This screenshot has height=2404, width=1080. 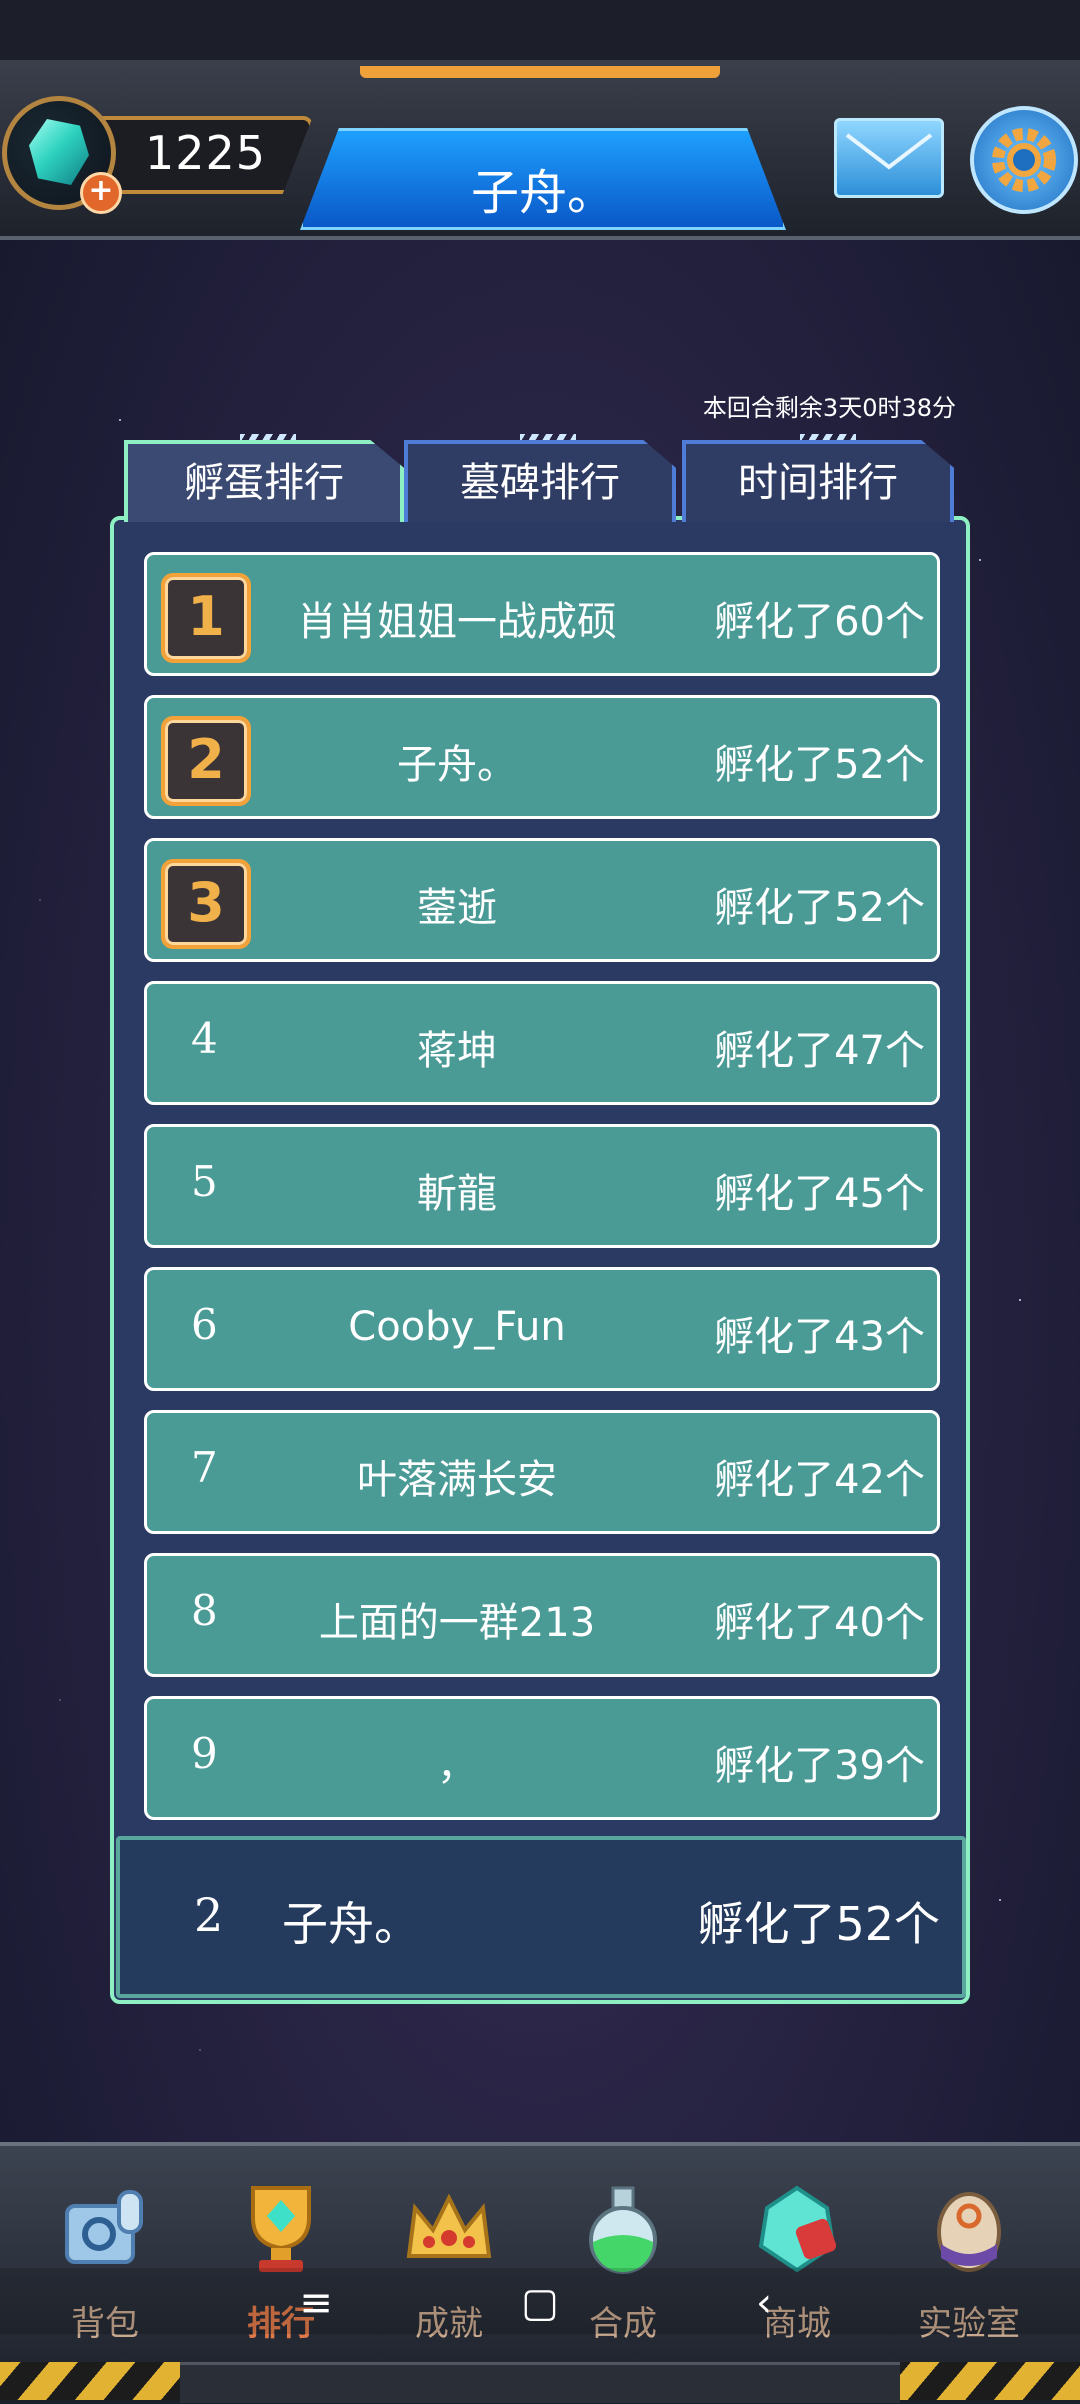 What do you see at coordinates (818, 1924) in the screenshot?
I see `my-hatch-count: 孵化了52个` at bounding box center [818, 1924].